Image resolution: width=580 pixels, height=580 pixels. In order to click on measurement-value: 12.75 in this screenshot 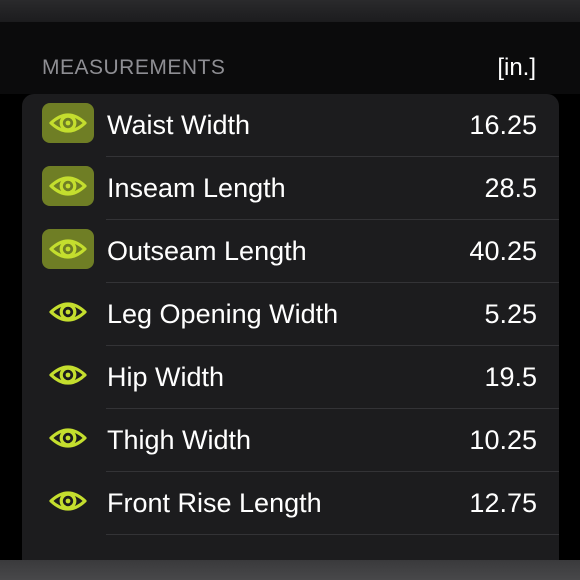, I will do `click(503, 503)`.